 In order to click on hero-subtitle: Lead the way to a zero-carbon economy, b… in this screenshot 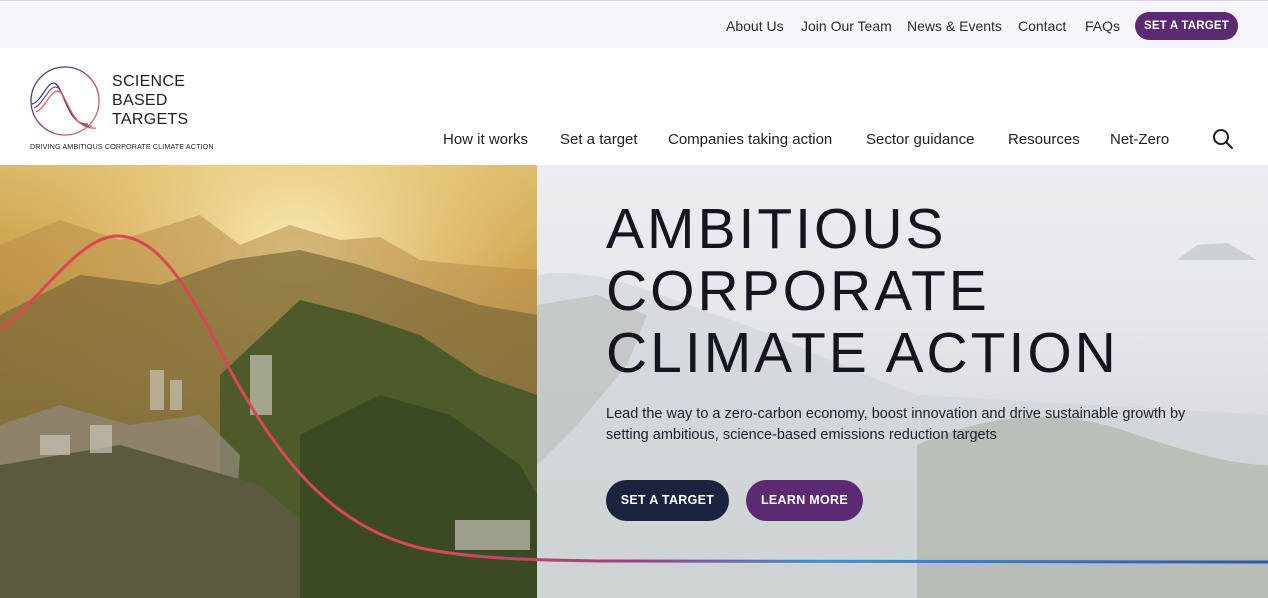, I will do `click(896, 424)`.